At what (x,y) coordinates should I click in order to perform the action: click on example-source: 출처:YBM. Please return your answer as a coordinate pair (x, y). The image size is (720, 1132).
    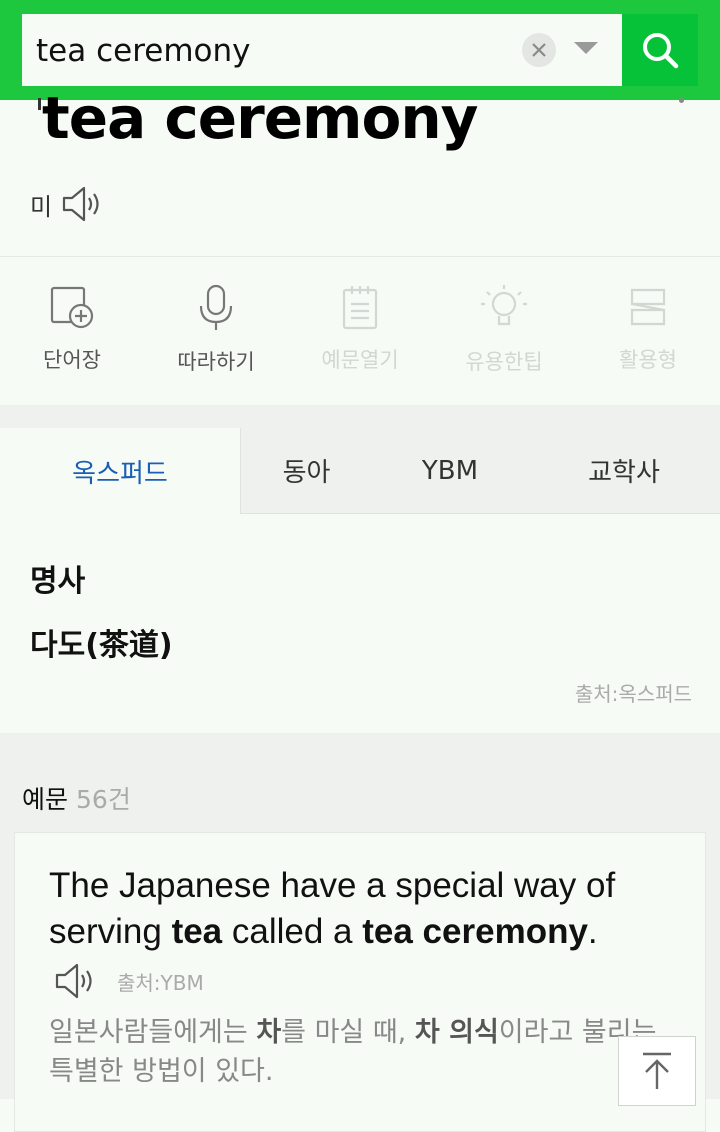
    Looking at the image, I should click on (160, 982).